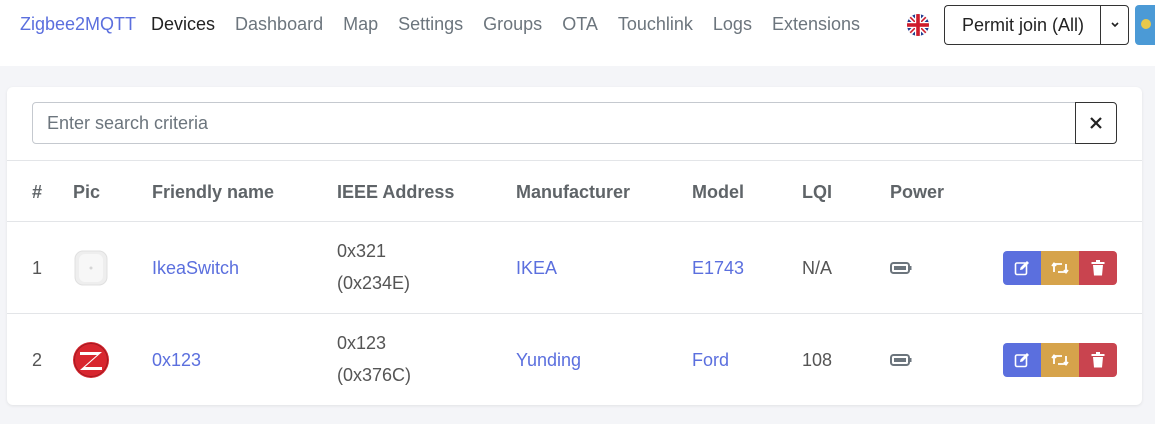  Describe the element at coordinates (374, 375) in the screenshot. I see `network-address: (0x376C)` at that location.